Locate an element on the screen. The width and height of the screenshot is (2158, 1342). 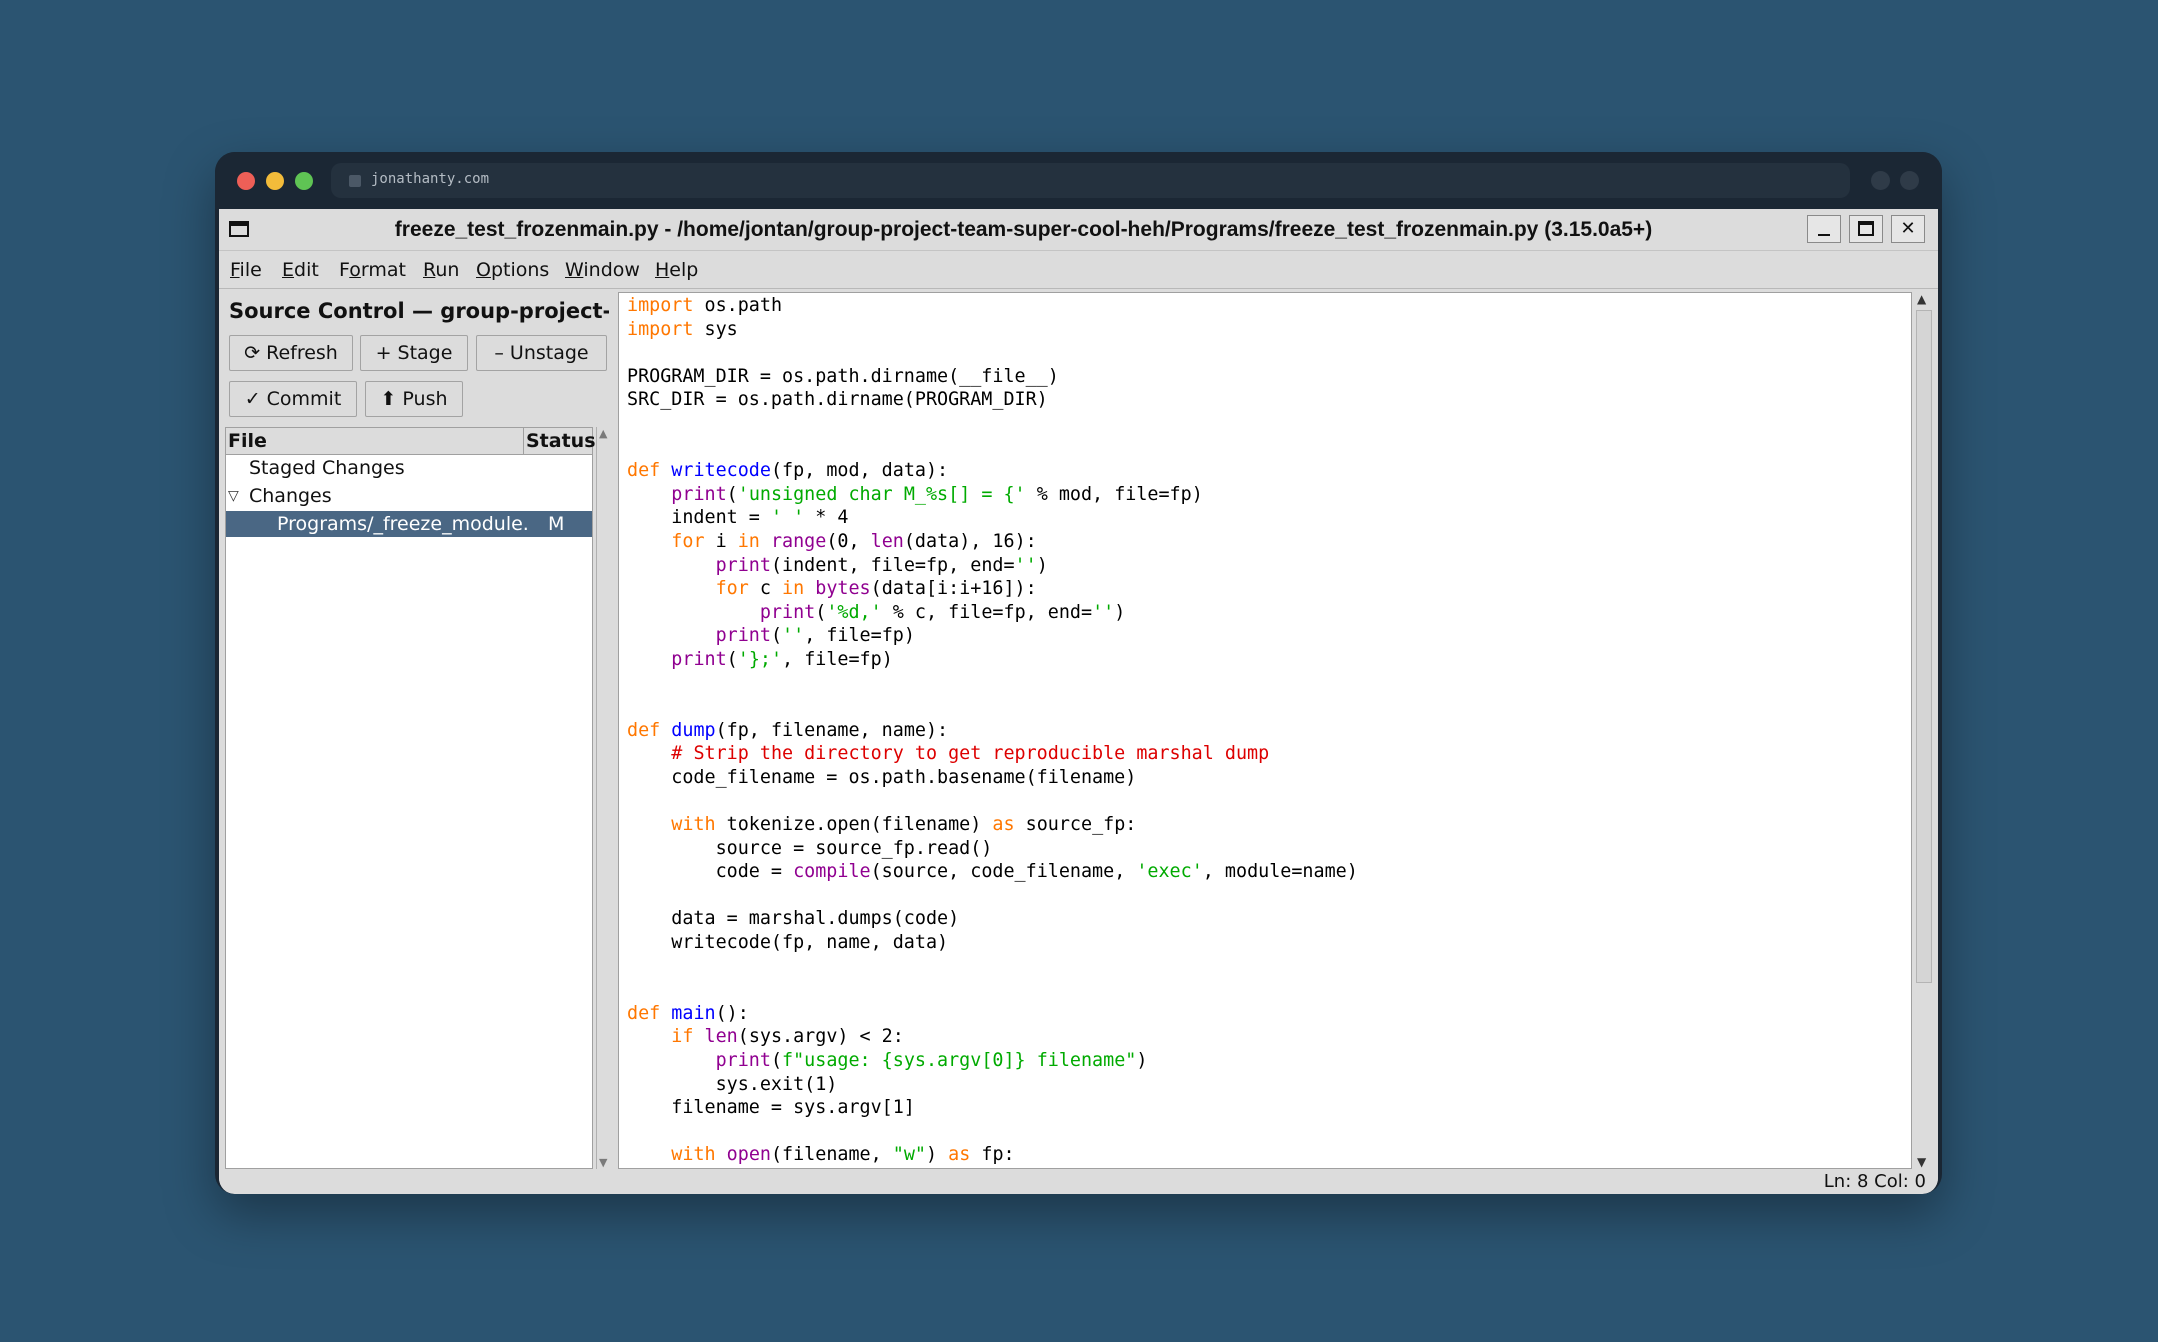
code-token: (data), 16): is located at coordinates (970, 541).